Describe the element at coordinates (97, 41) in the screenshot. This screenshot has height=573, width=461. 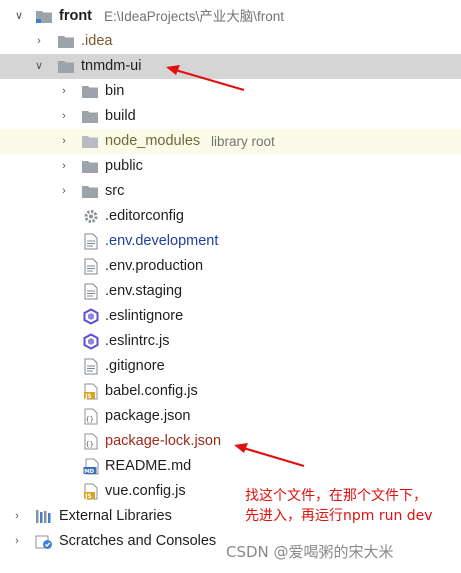
I see `tree-label-idea: .idea` at that location.